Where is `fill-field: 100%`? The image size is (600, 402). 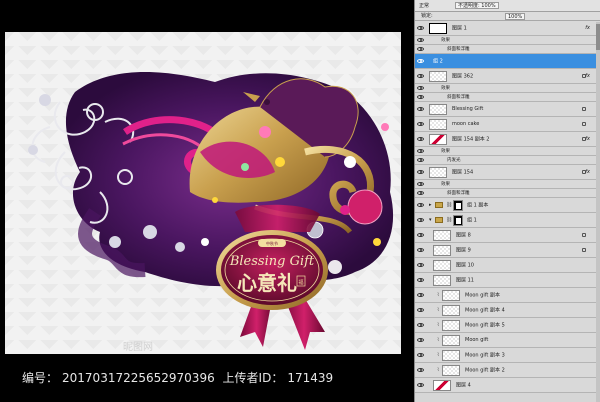
fill-field: 100% is located at coordinates (515, 16).